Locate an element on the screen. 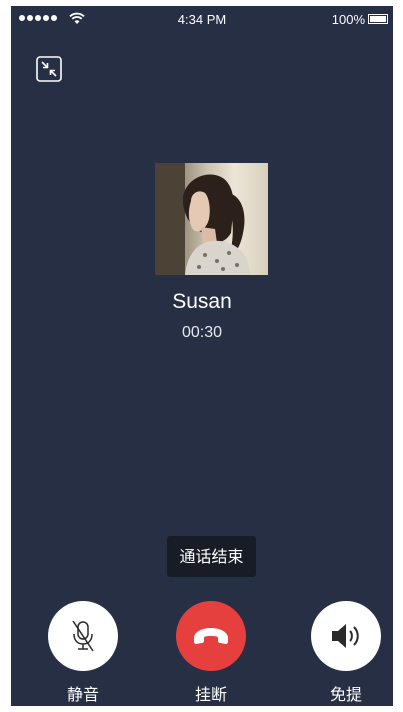  mute-label: 静音 is located at coordinates (82, 694).